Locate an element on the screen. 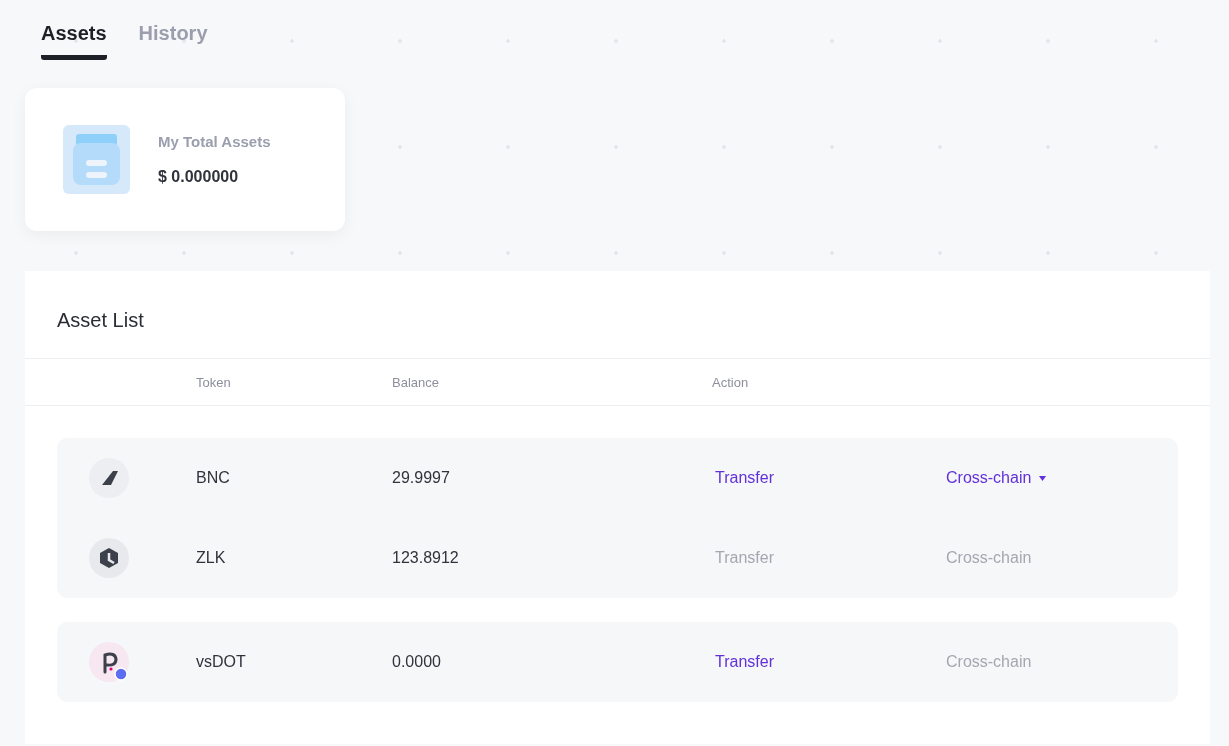 Image resolution: width=1229 pixels, height=746 pixels. token-name: vsDOT is located at coordinates (221, 662).